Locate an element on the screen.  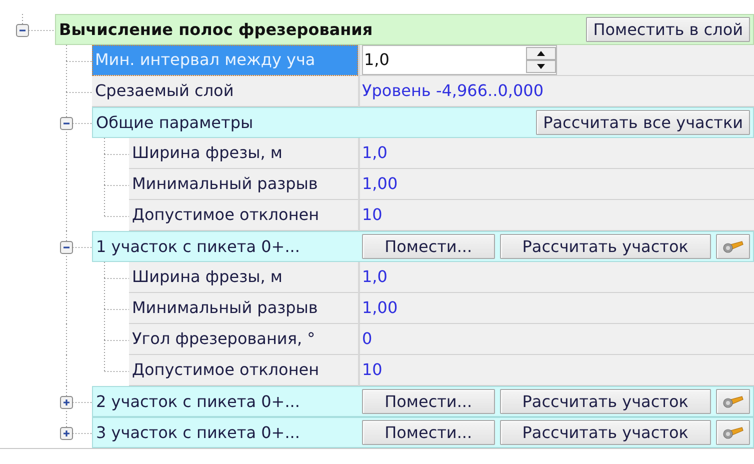
action-button: Рассчитать все участки is located at coordinates (643, 122).